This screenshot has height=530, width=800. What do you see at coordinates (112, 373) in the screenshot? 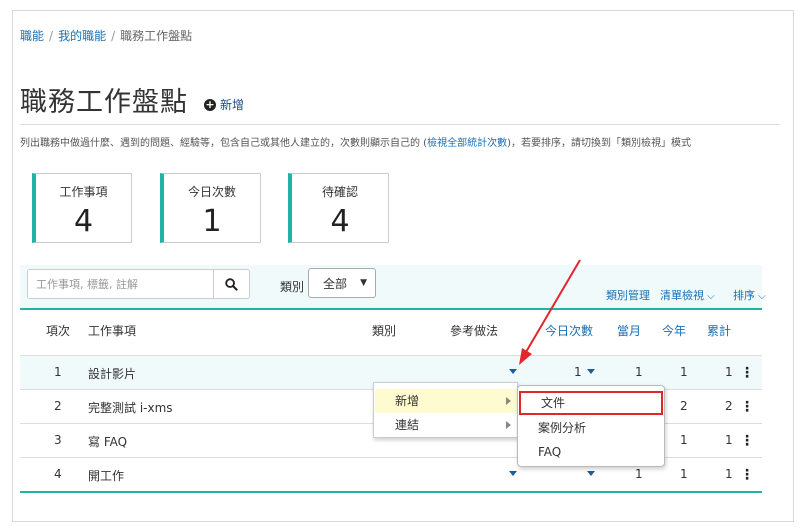
I see `row-item: 設計影片` at bounding box center [112, 373].